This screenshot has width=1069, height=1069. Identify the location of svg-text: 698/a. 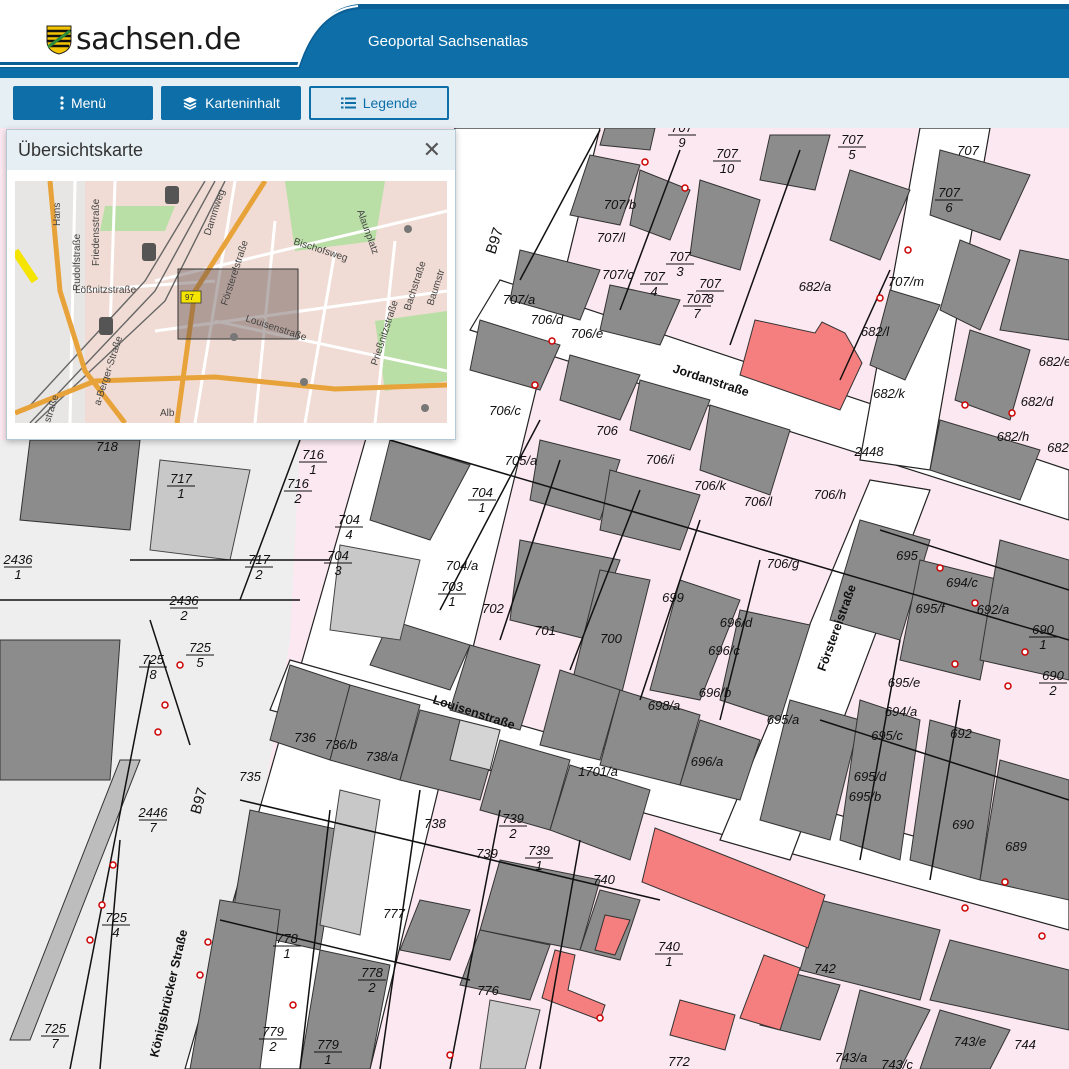
(664, 705).